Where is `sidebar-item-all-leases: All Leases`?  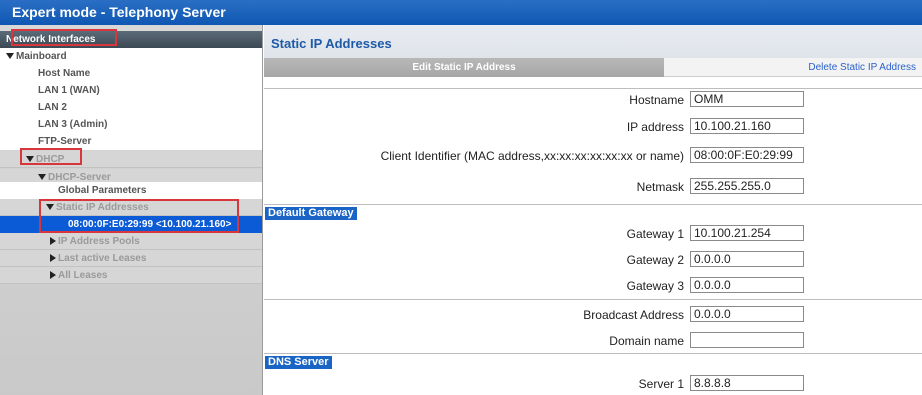
sidebar-item-all-leases: All Leases is located at coordinates (131, 275).